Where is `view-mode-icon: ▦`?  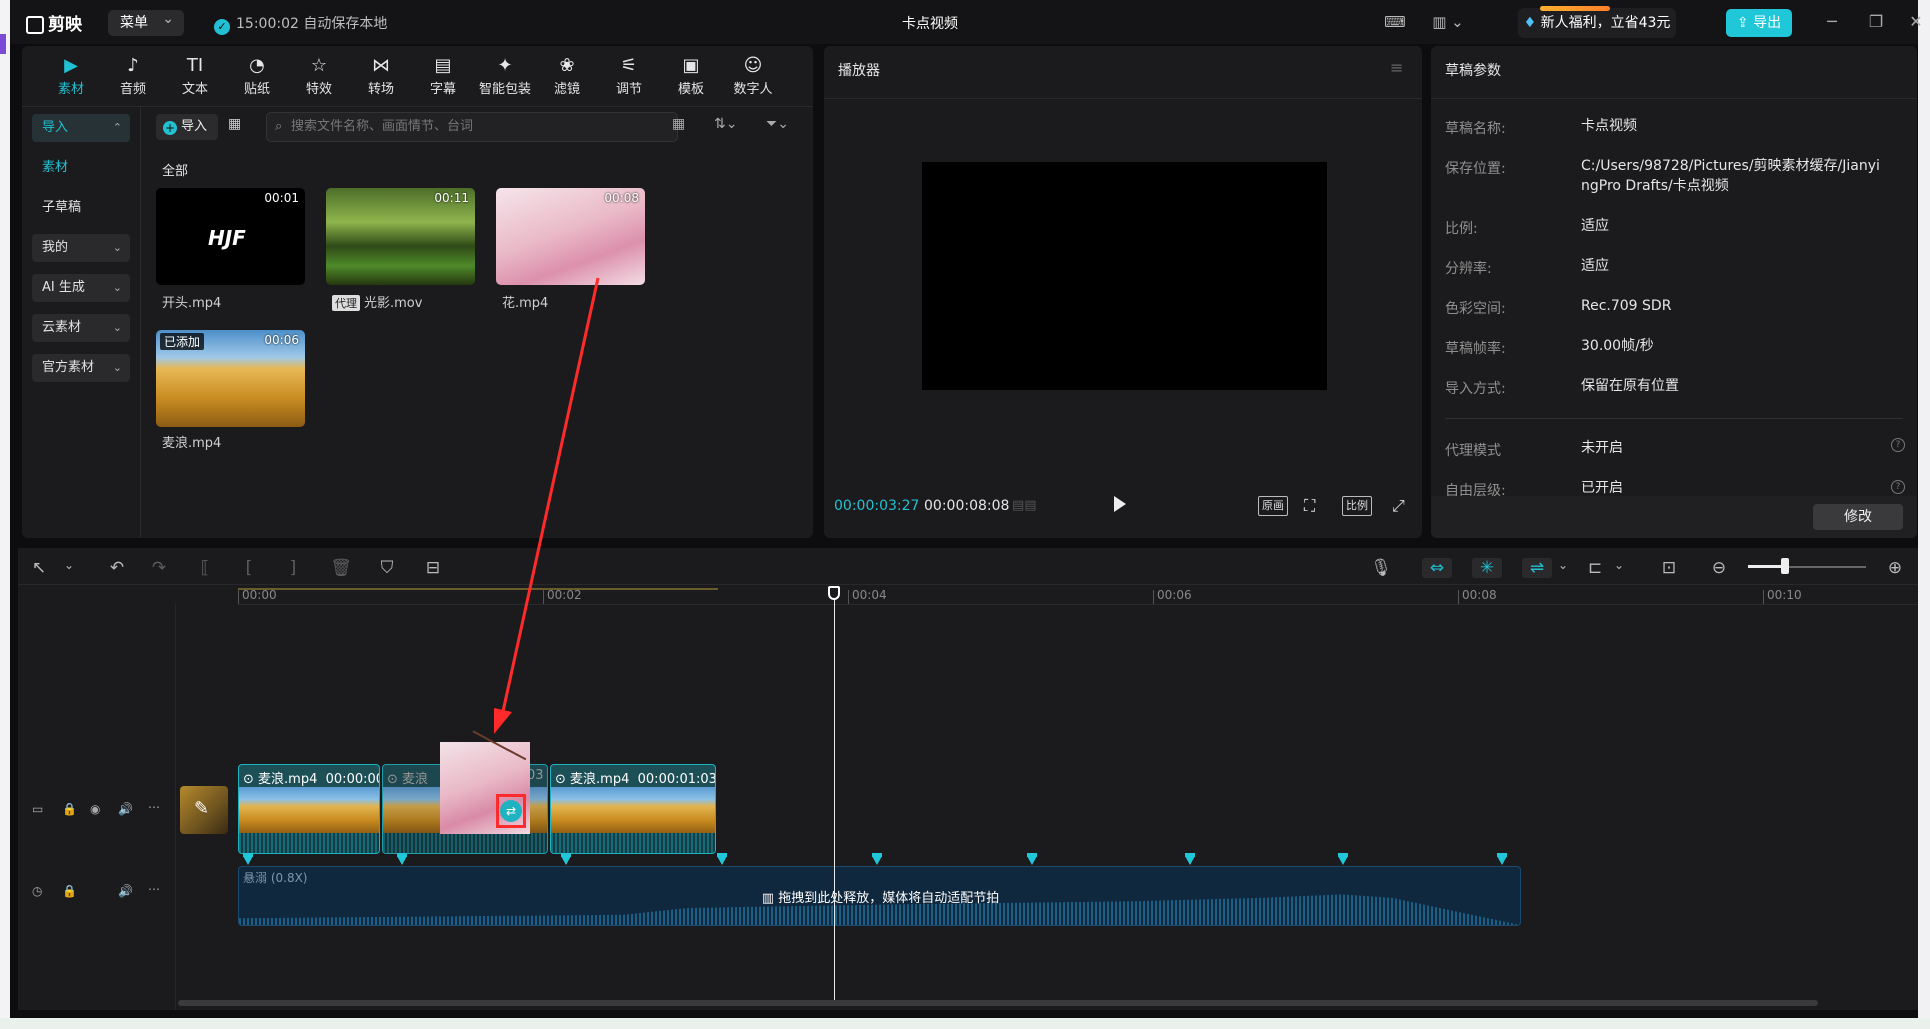
view-mode-icon: ▦ is located at coordinates (678, 124).